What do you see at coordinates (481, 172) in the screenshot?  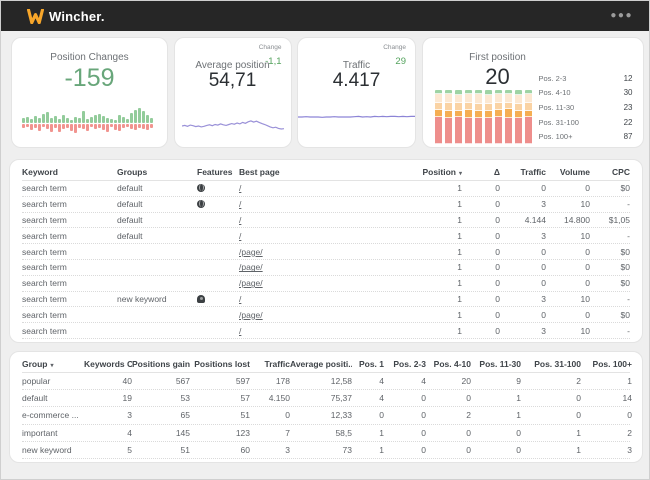 I see `col-header-delta: Δ` at bounding box center [481, 172].